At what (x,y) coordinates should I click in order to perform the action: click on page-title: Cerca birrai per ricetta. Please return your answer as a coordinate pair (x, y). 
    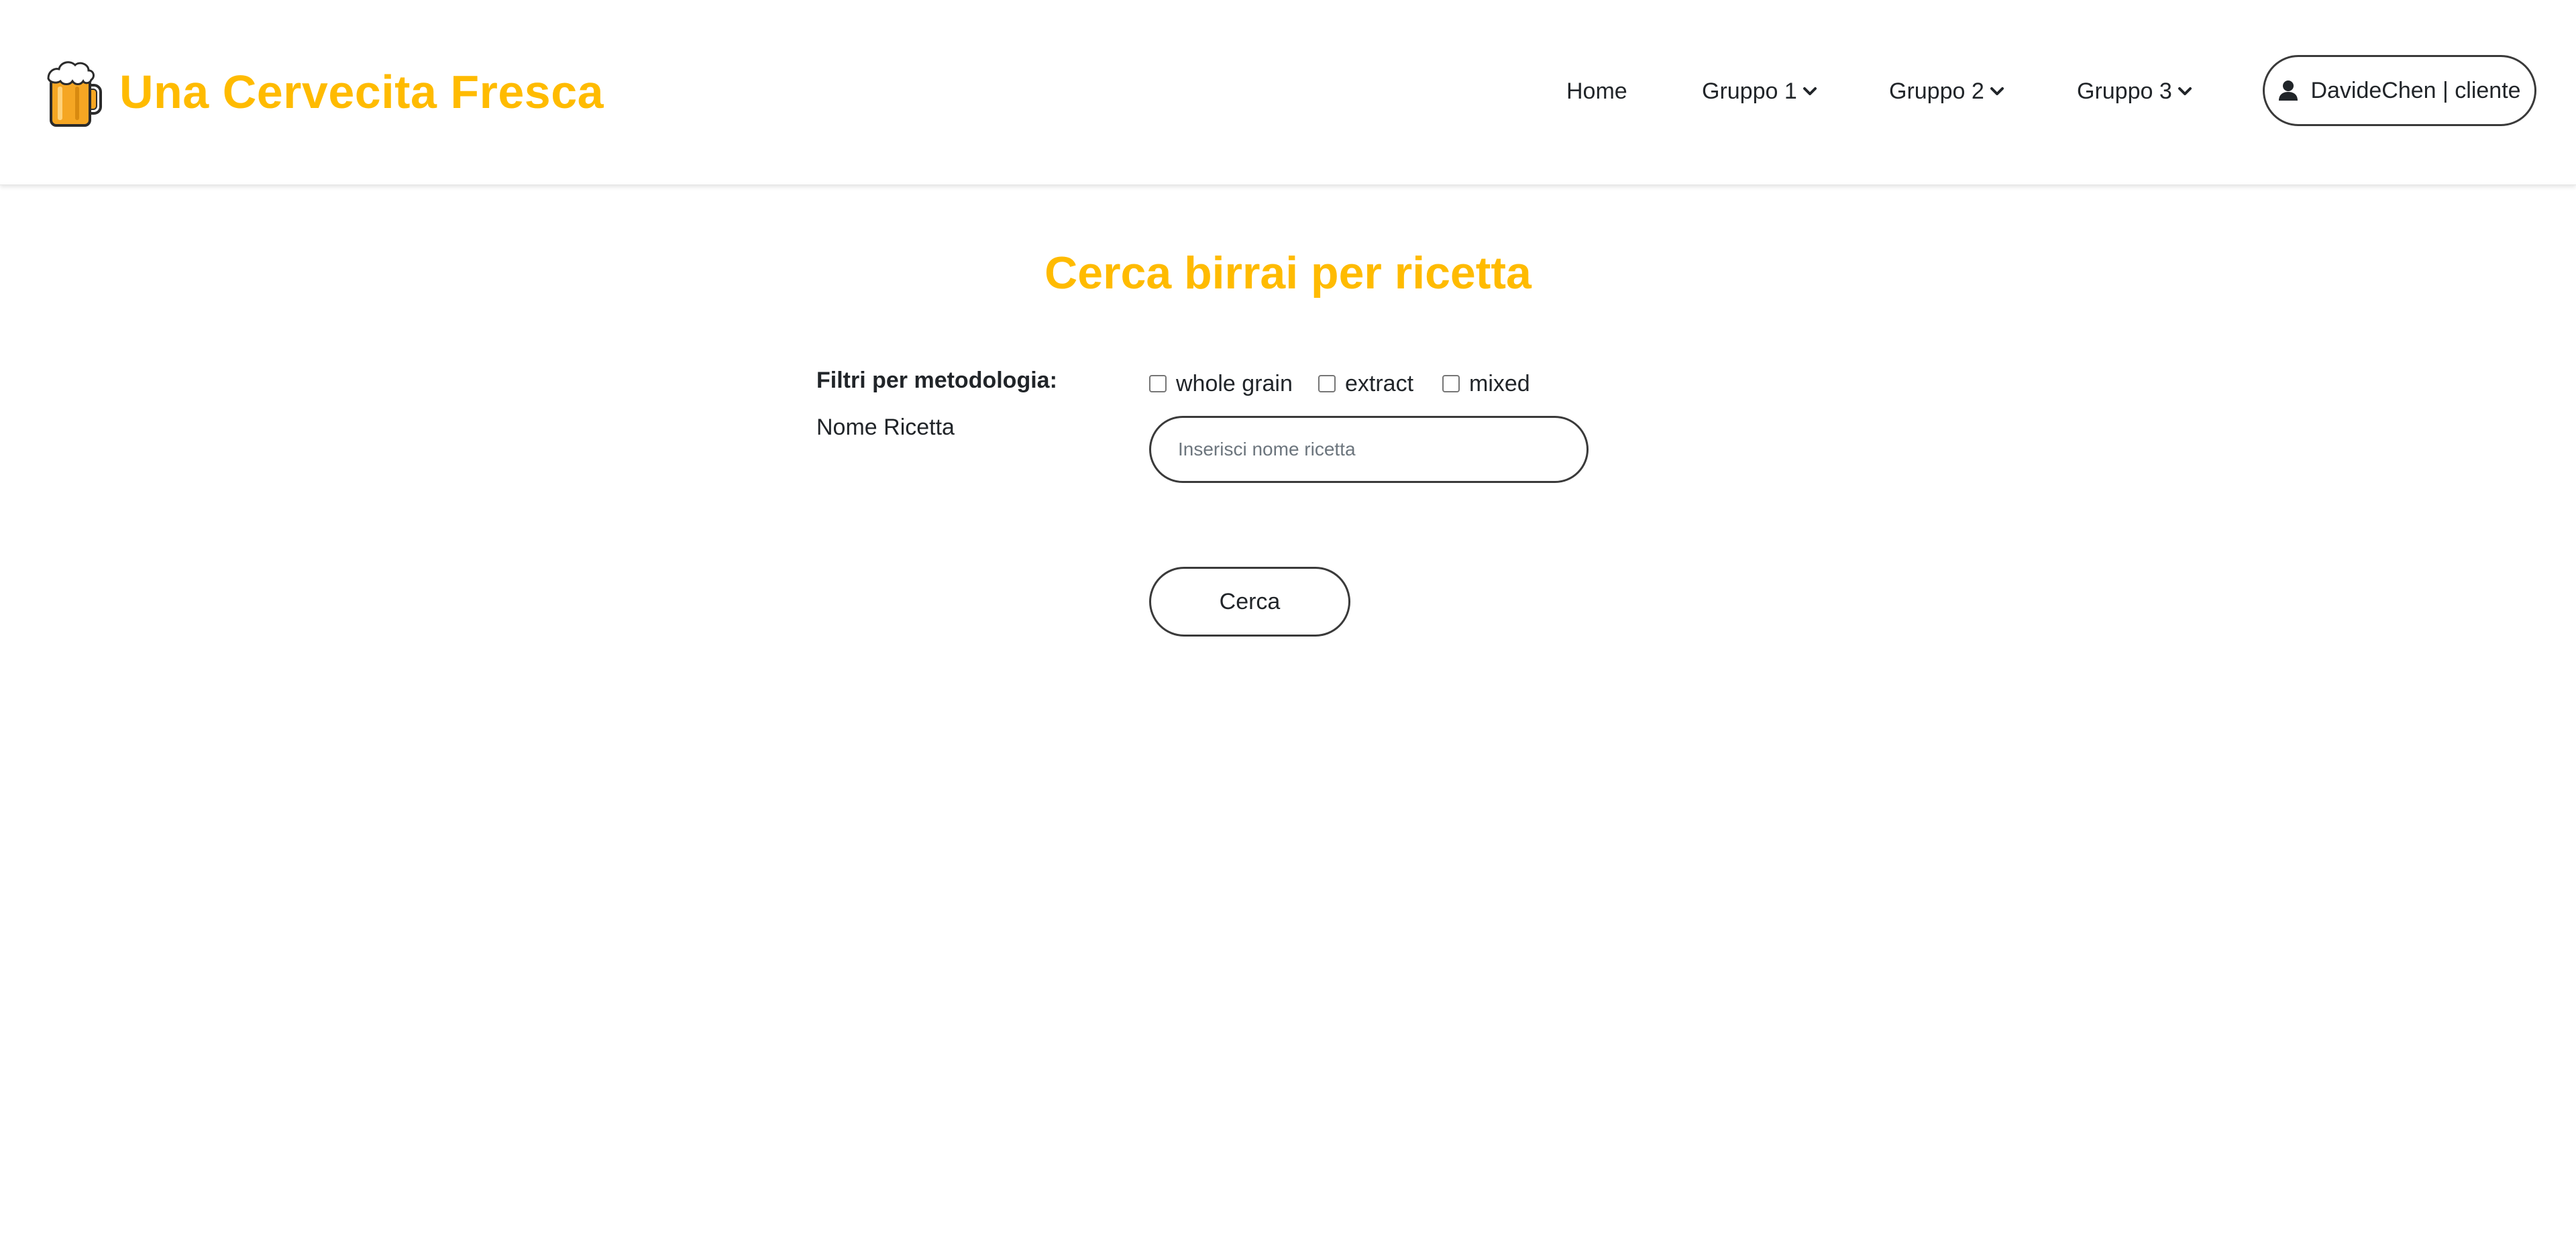
    Looking at the image, I should click on (1288, 273).